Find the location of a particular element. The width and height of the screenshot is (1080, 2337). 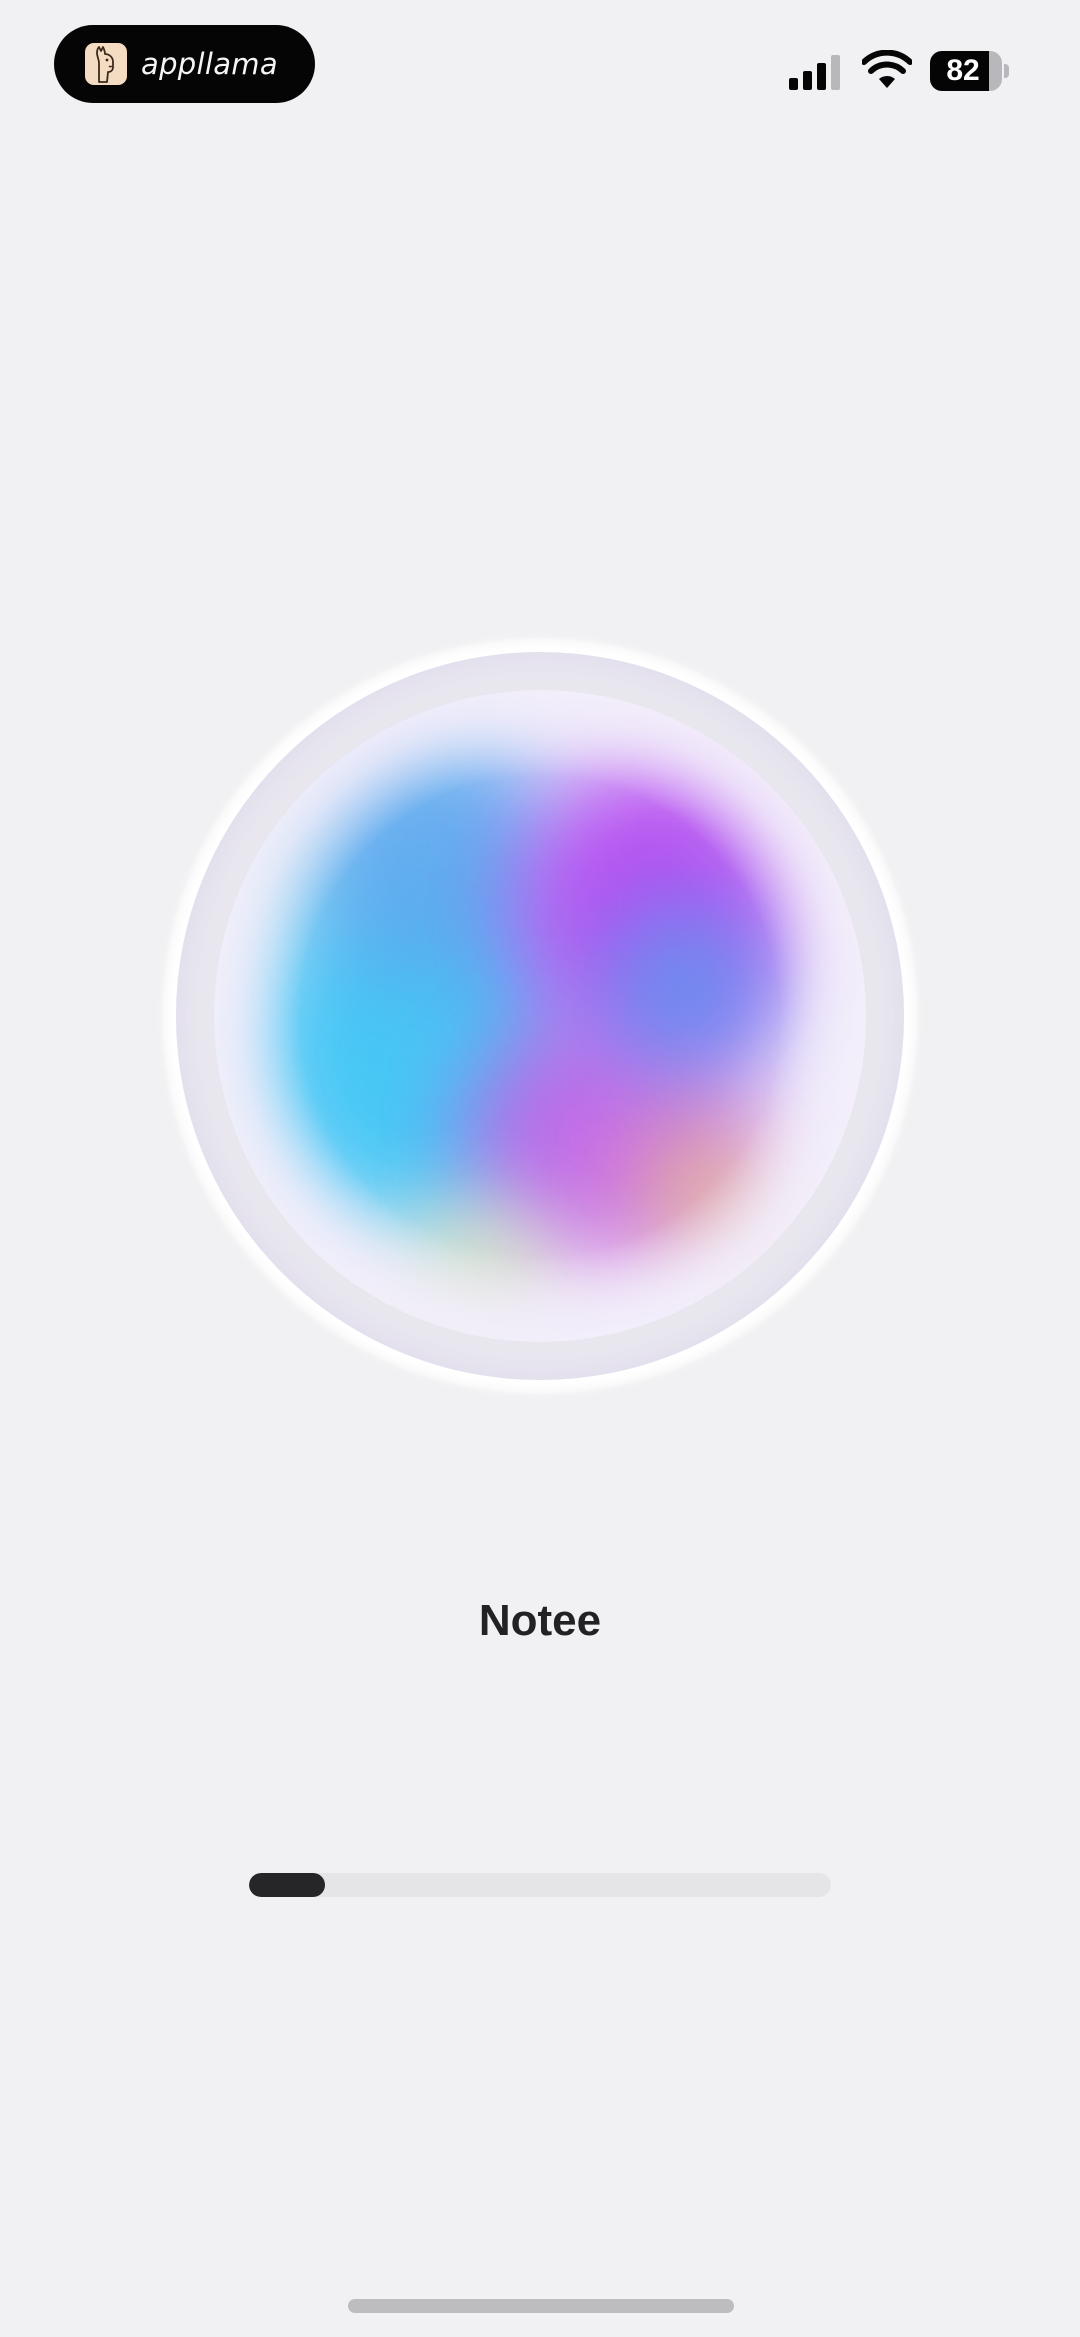

battery-body: 82 is located at coordinates (966, 71).